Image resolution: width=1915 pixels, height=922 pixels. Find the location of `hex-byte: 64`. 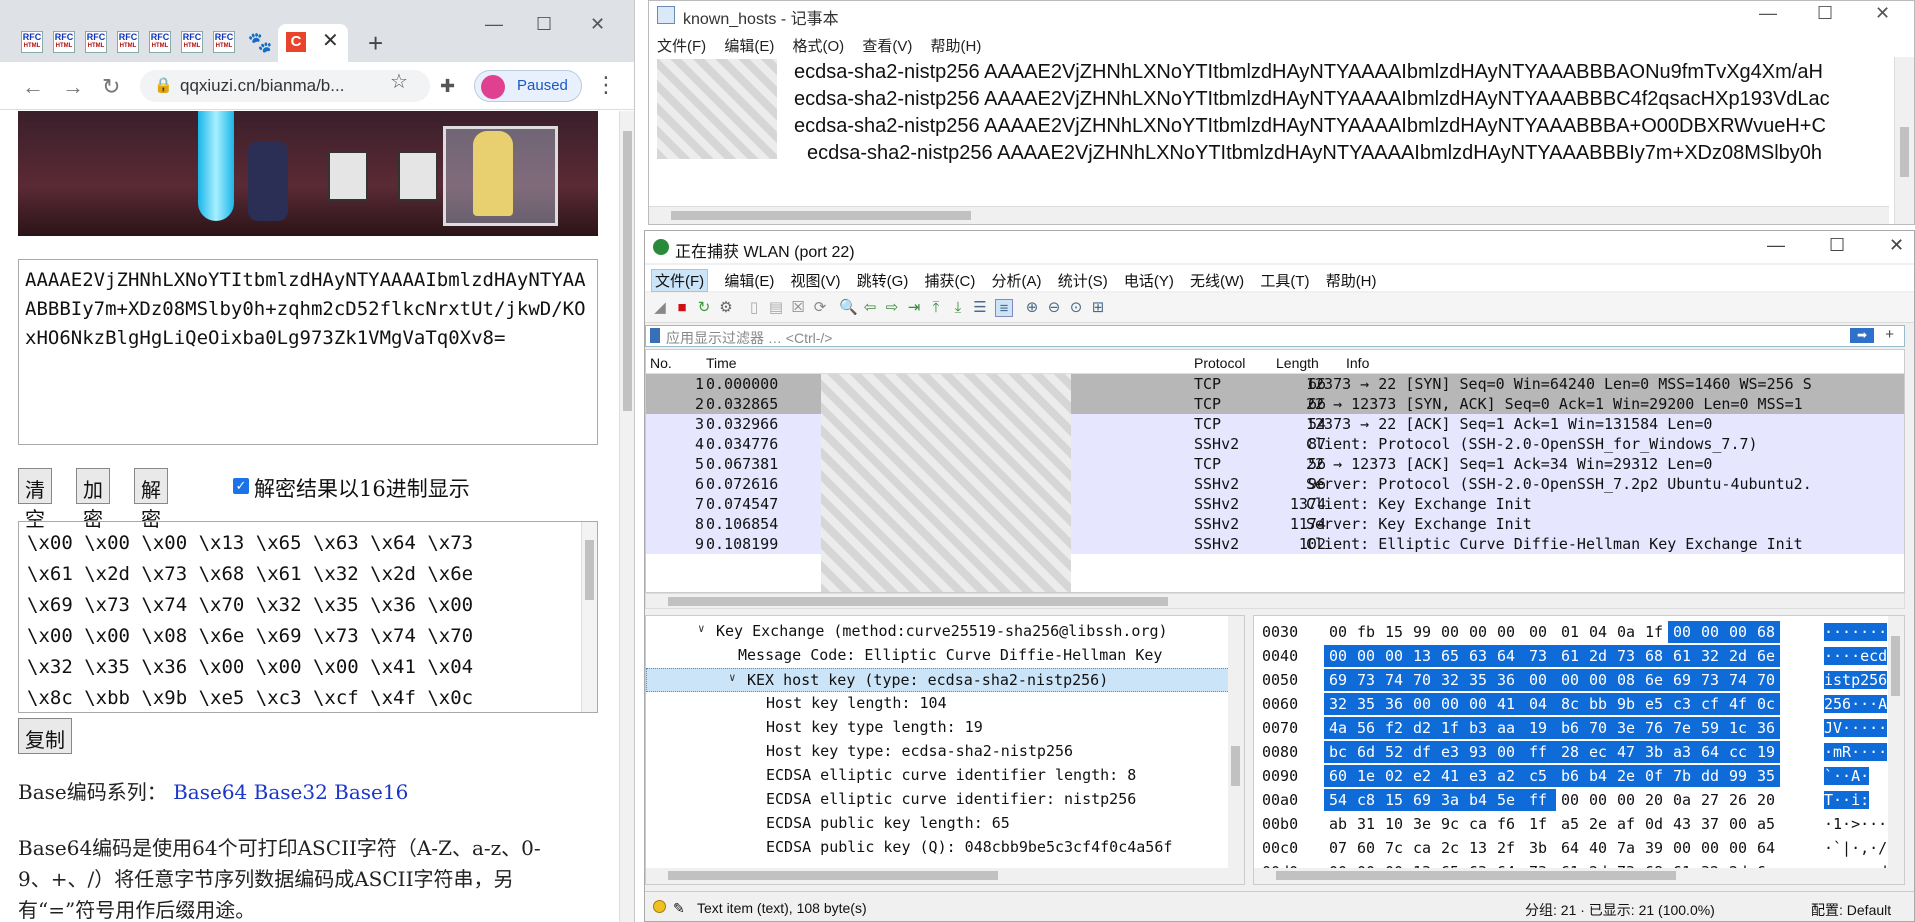

hex-byte: 64 is located at coordinates (1570, 848).